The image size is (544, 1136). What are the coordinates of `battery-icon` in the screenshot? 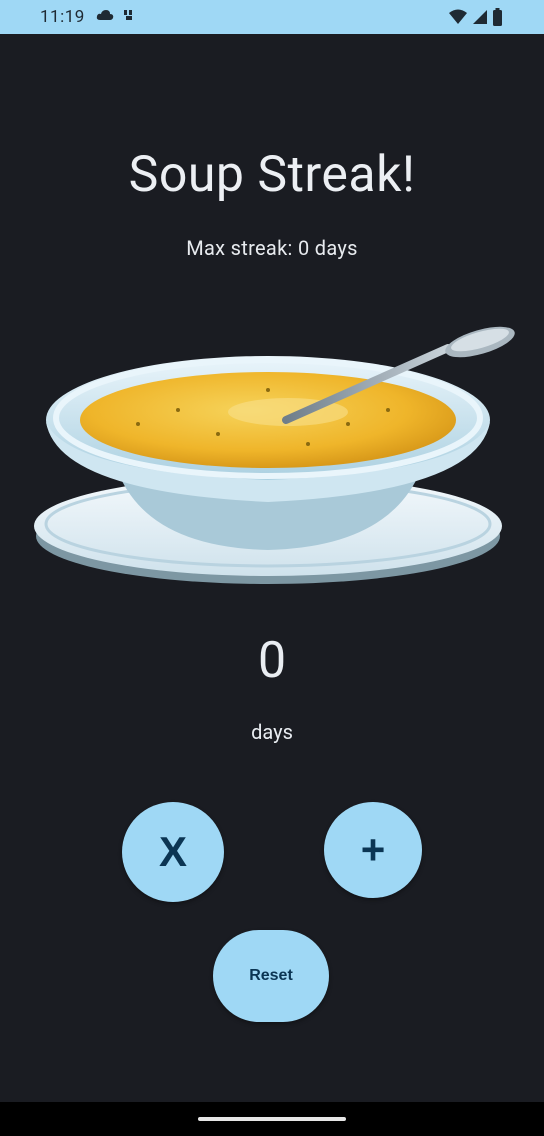 It's located at (497, 17).